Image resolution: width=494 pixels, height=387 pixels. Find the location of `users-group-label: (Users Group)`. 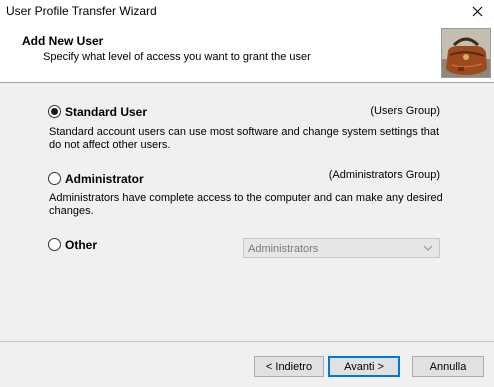

users-group-label: (Users Group) is located at coordinates (405, 111).